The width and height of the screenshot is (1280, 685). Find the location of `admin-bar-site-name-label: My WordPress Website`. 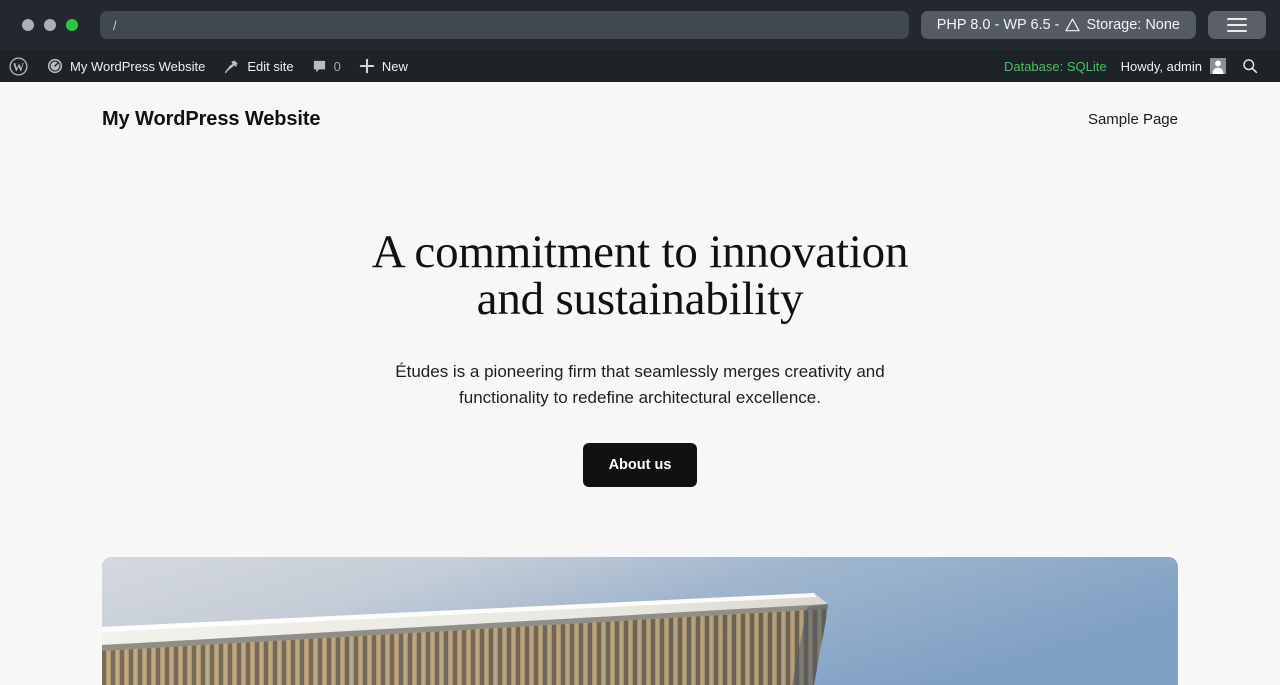

admin-bar-site-name-label: My WordPress Website is located at coordinates (138, 66).